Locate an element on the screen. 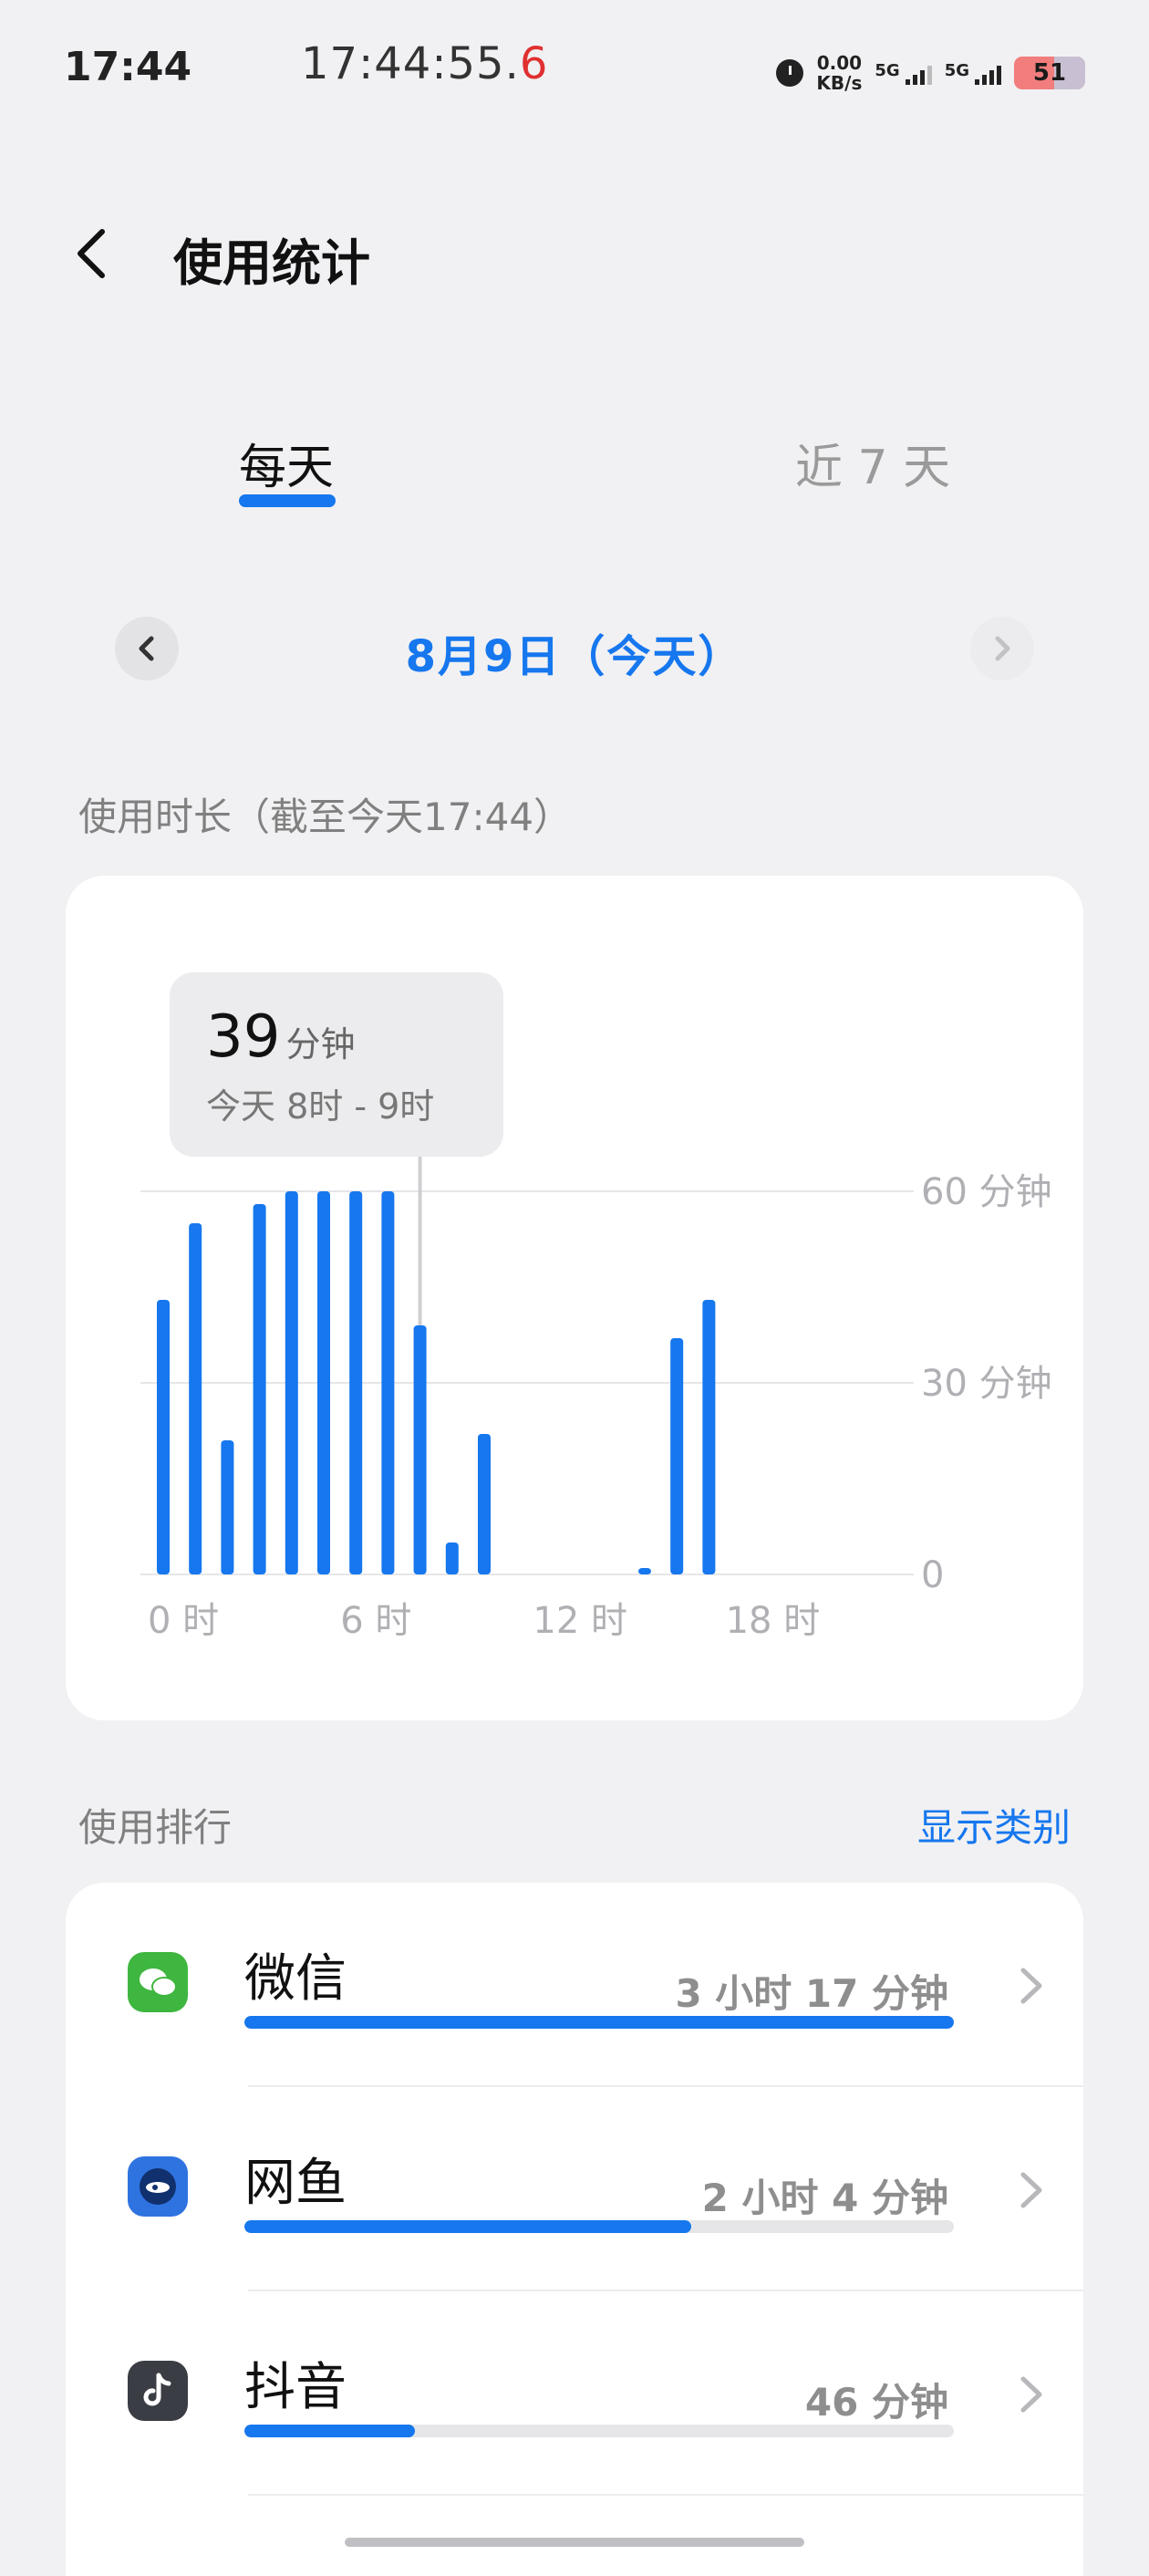  tab-daily: 每天 is located at coordinates (286, 463).